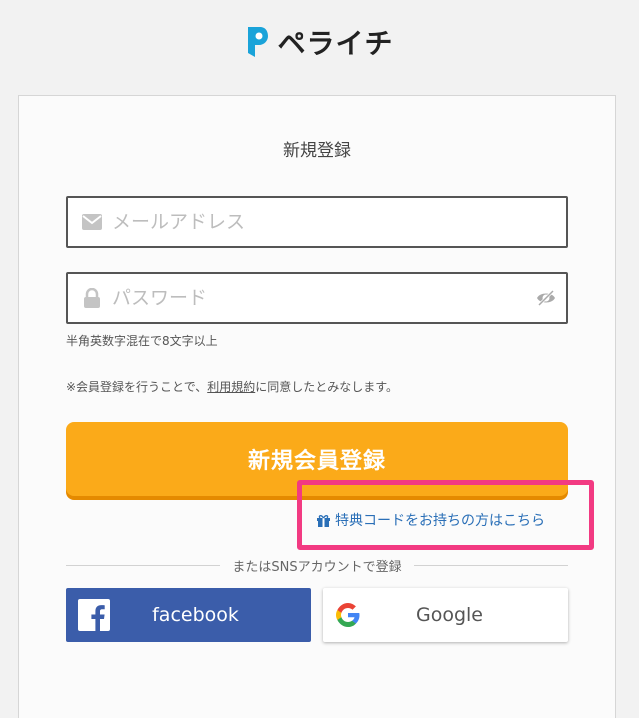  I want to click on lock-icon, so click(92, 298).